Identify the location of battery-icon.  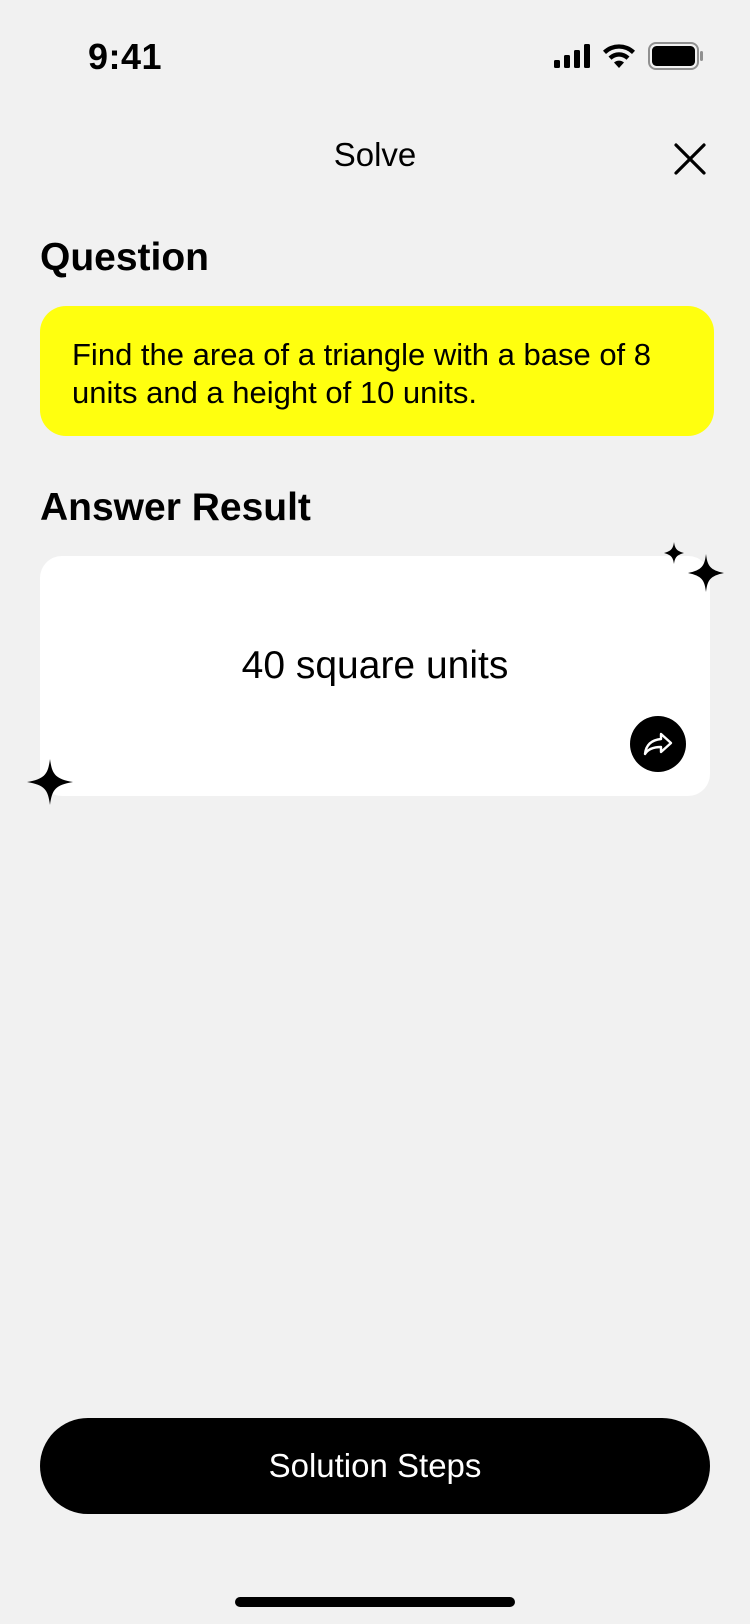
(676, 58).